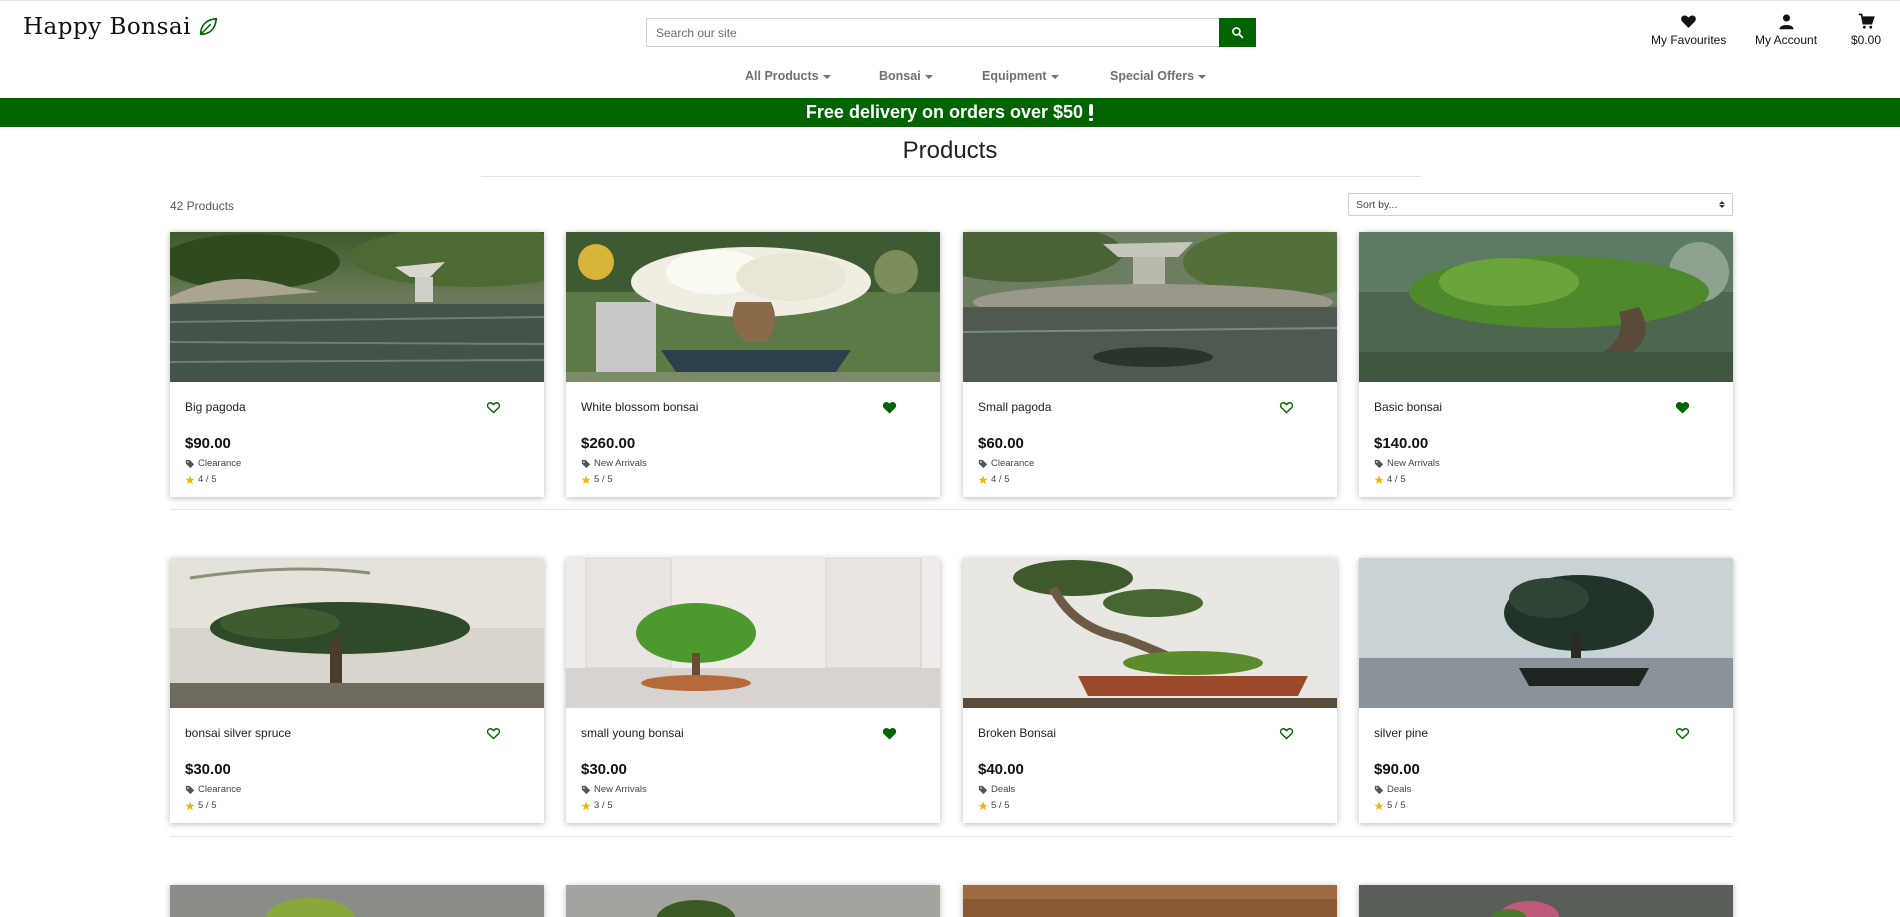  What do you see at coordinates (357, 364) in the screenshot?
I see `product-card: Big pagoda $90.00 Clearance 4 / 5` at bounding box center [357, 364].